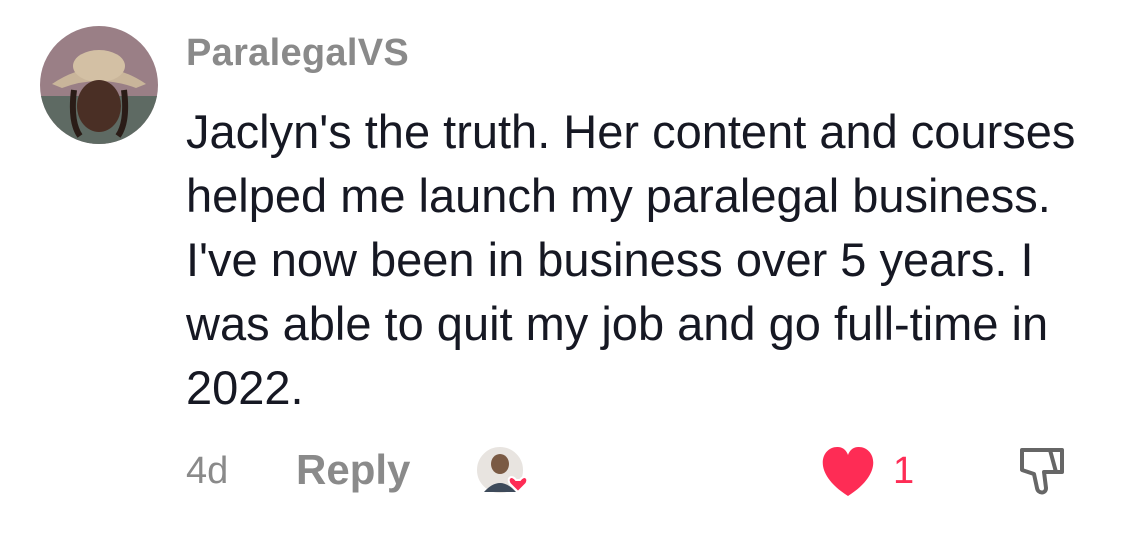 This screenshot has width=1125, height=542. I want to click on creator-liked-badge-icon, so click(505, 473).